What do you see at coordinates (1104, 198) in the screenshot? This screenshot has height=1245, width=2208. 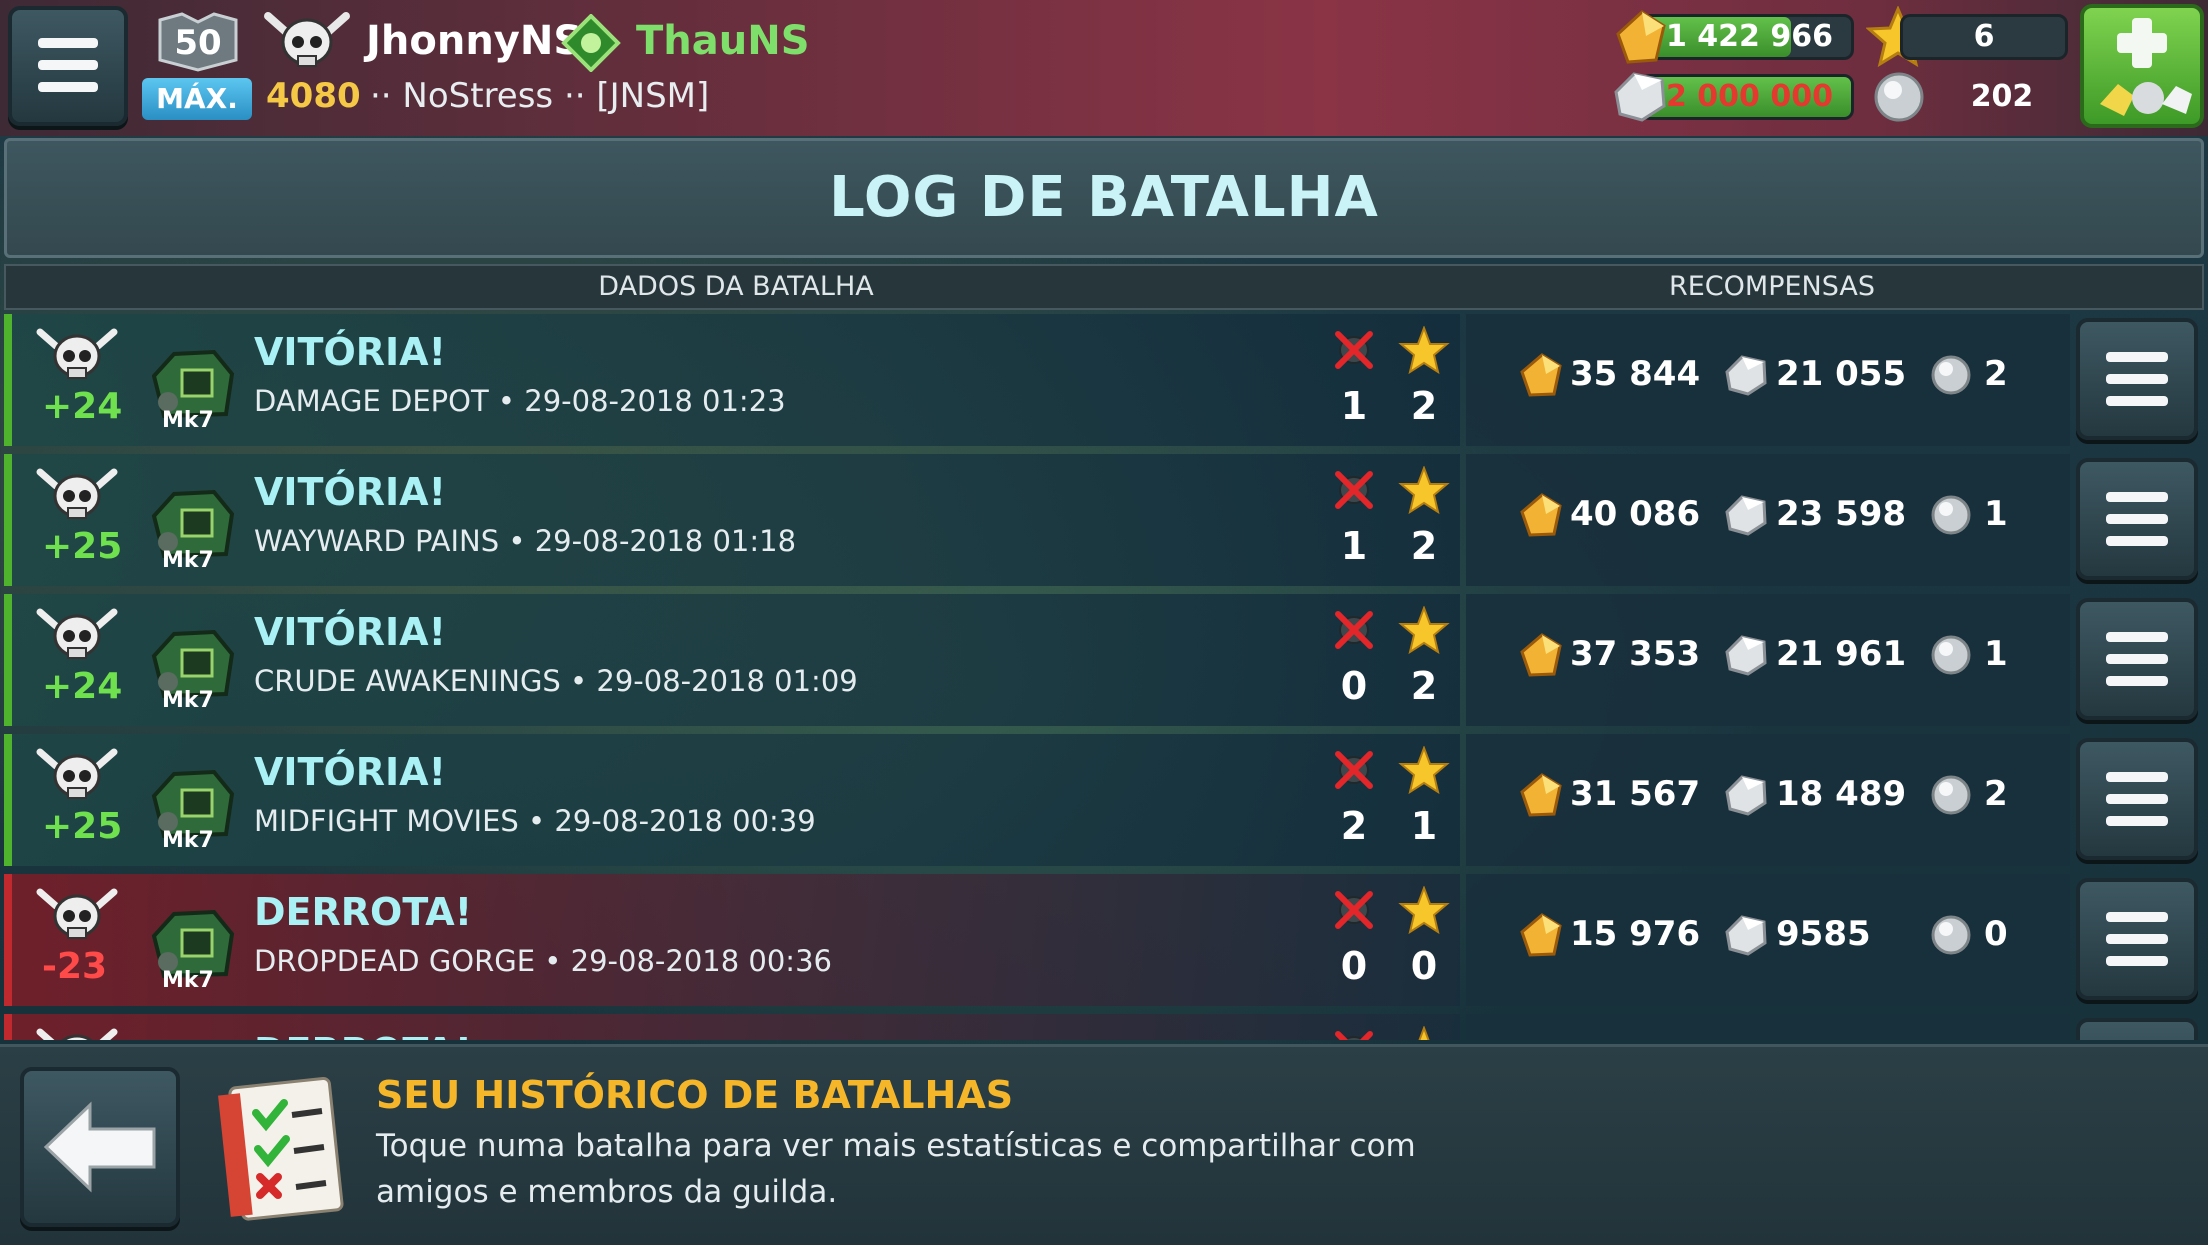 I see `page-title: LOG DE BATALHA` at bounding box center [1104, 198].